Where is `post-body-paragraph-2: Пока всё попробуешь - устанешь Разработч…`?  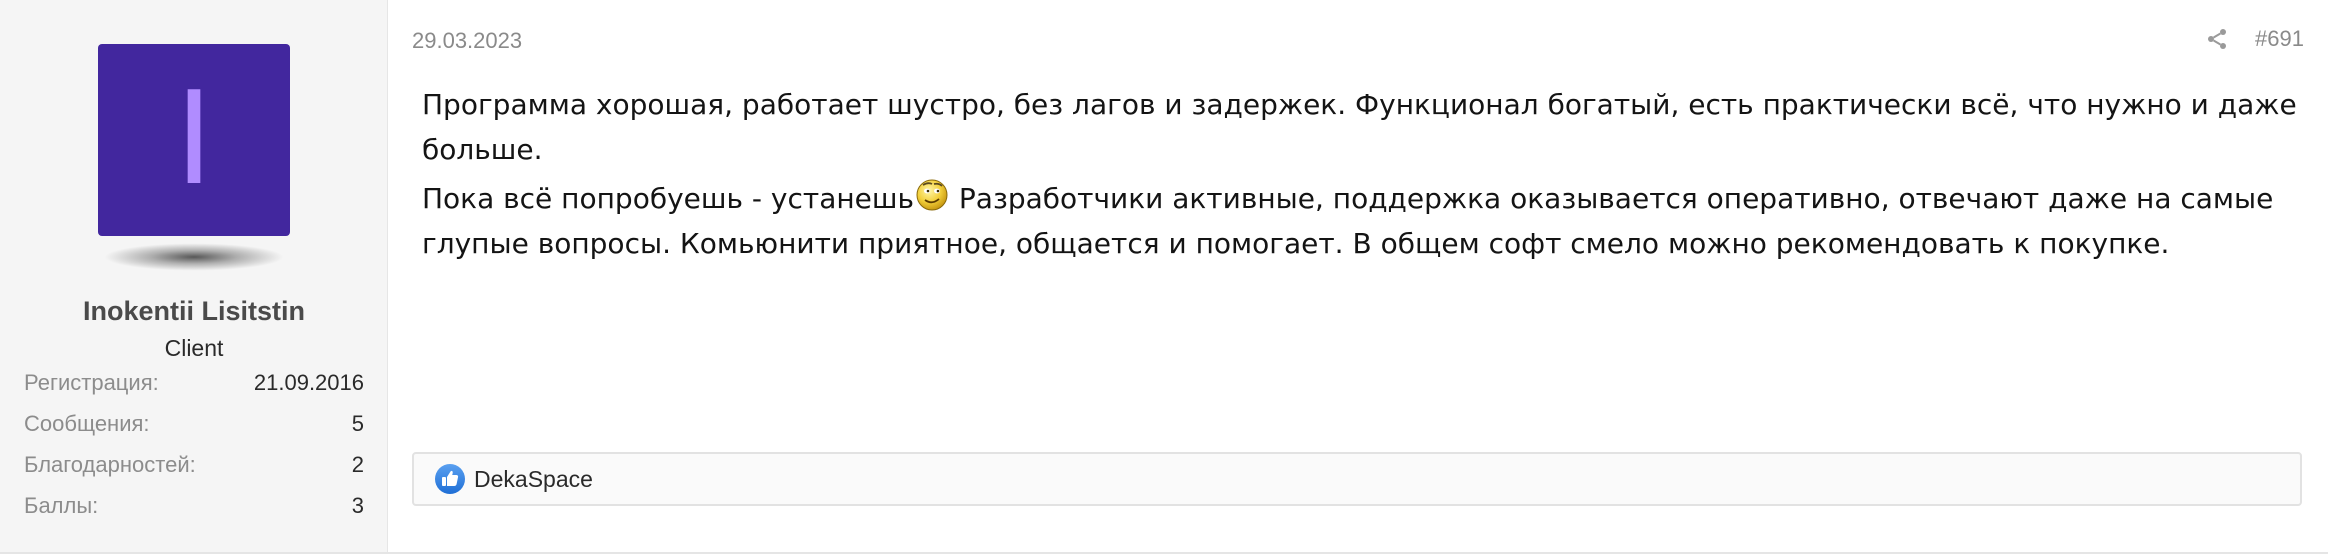 post-body-paragraph-2: Пока всё попробуешь - устанешь Разработч… is located at coordinates (1362, 221).